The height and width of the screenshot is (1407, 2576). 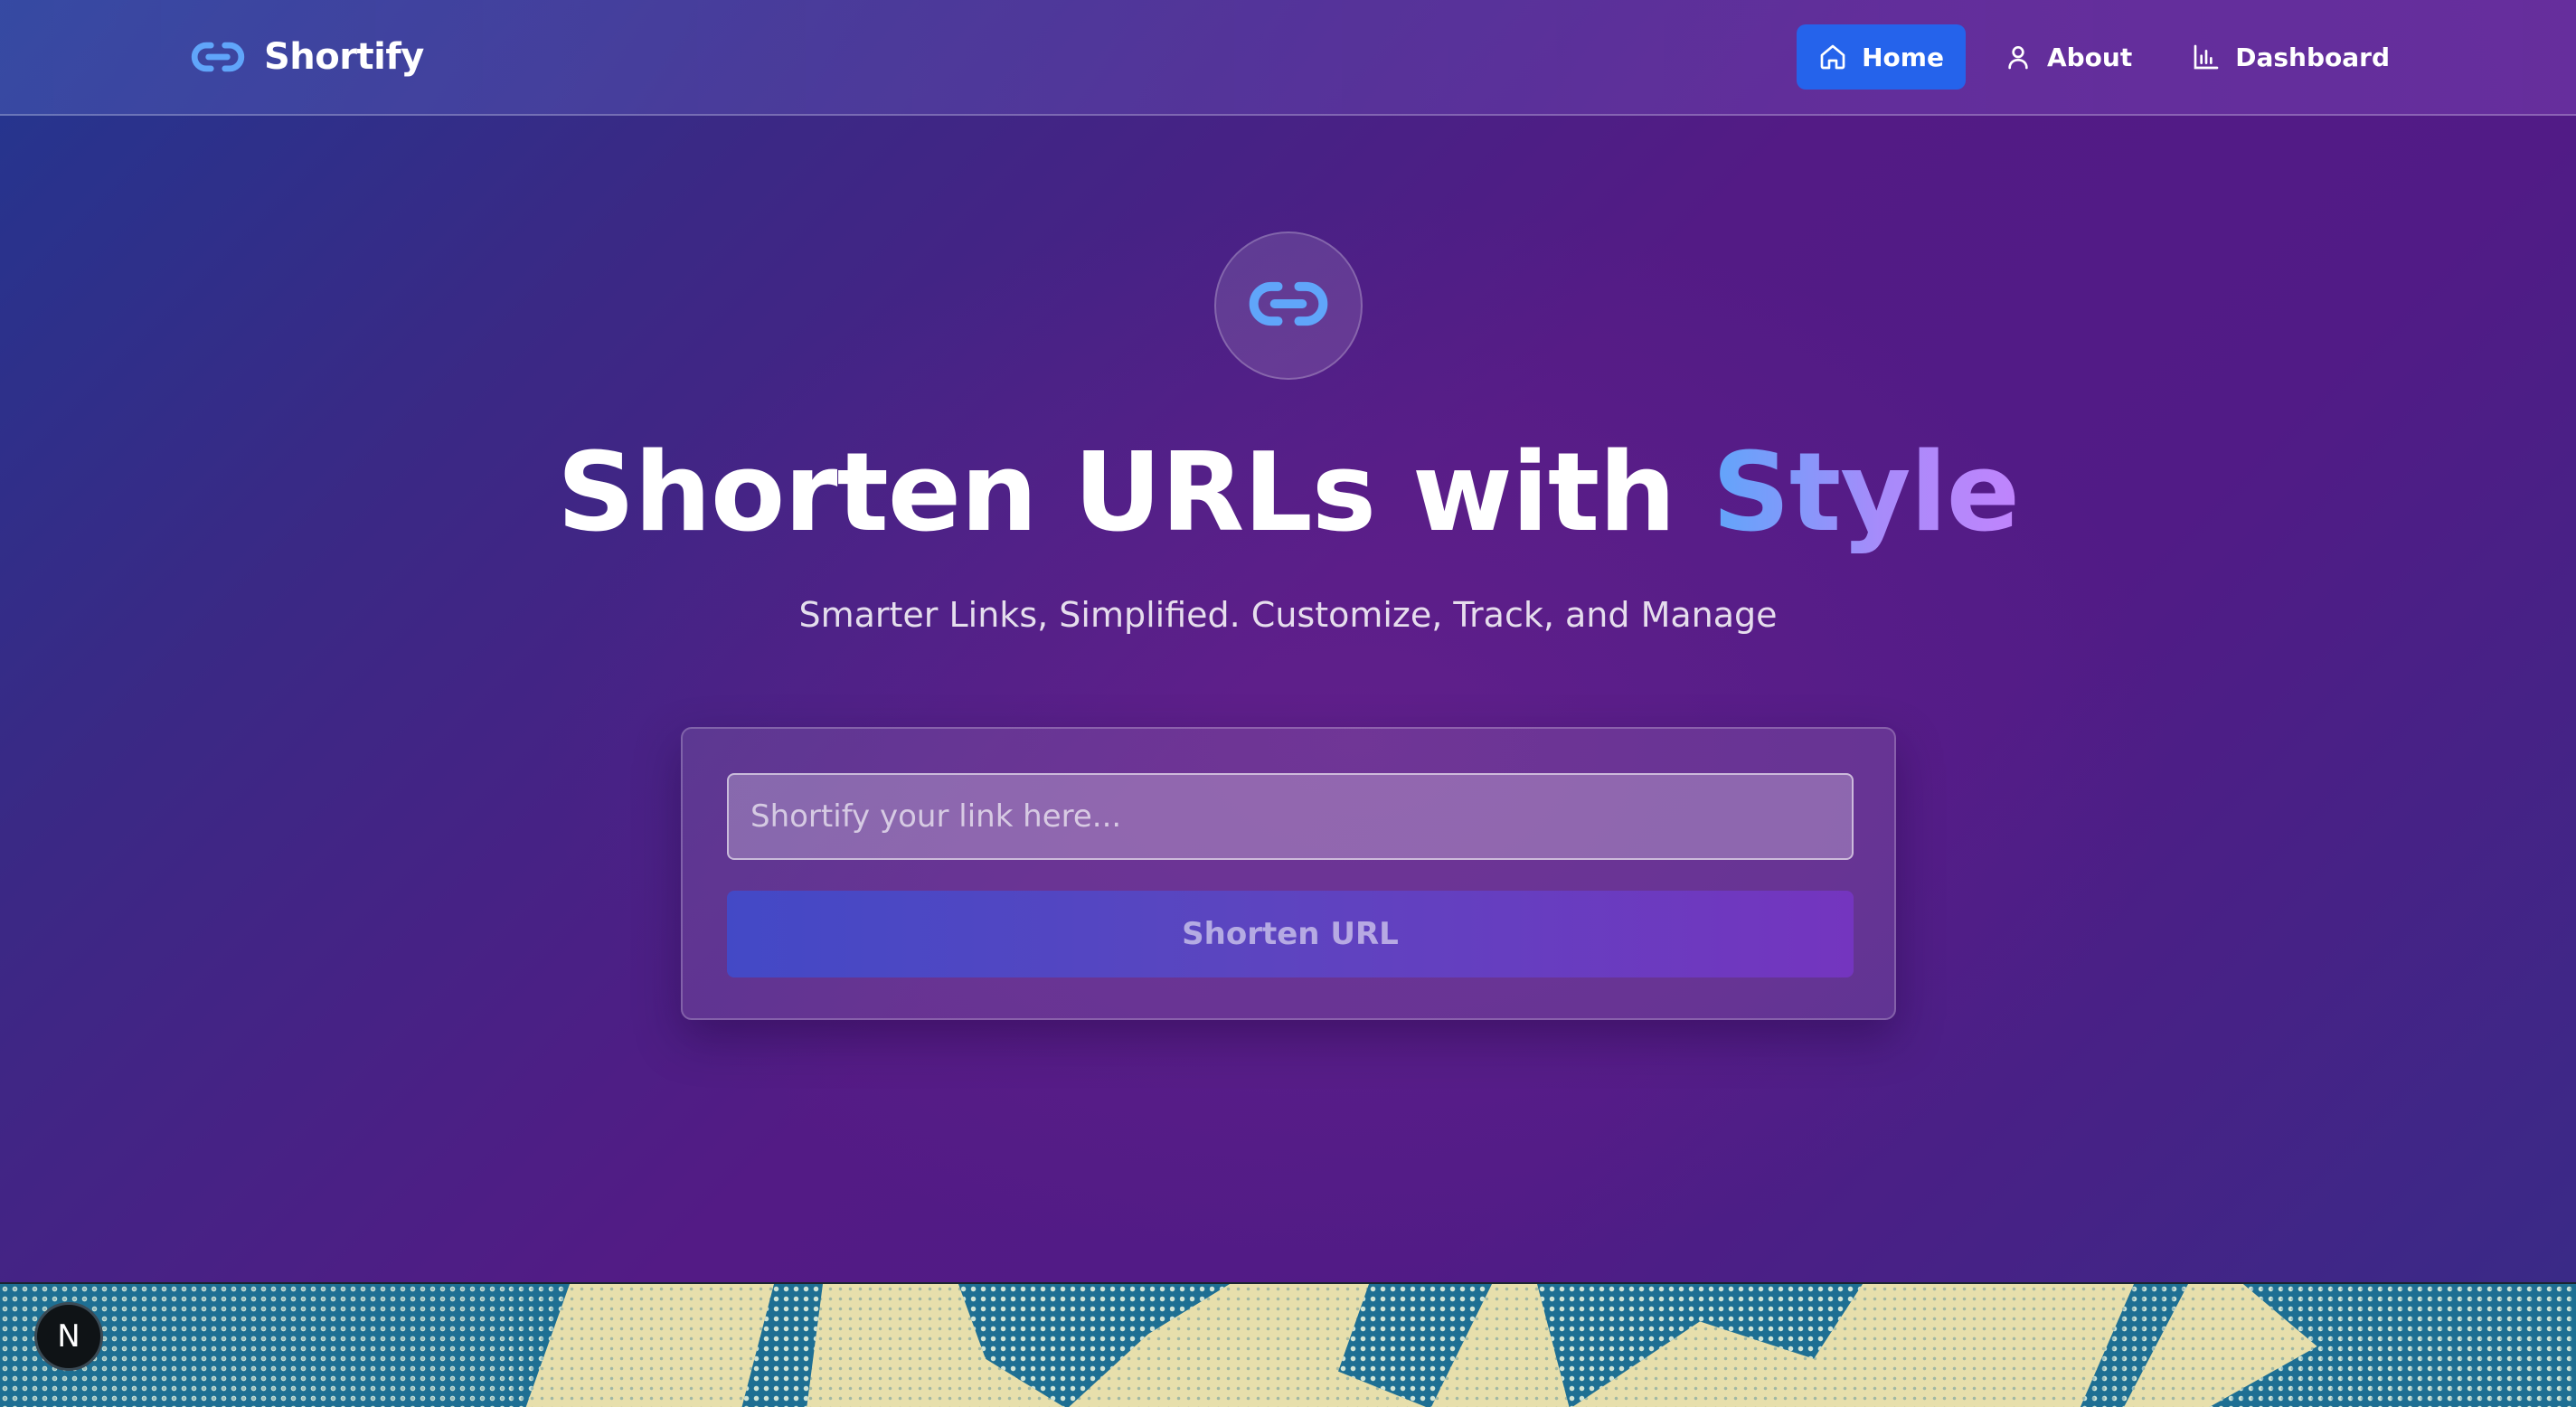 I want to click on home-icon, so click(x=1832, y=56).